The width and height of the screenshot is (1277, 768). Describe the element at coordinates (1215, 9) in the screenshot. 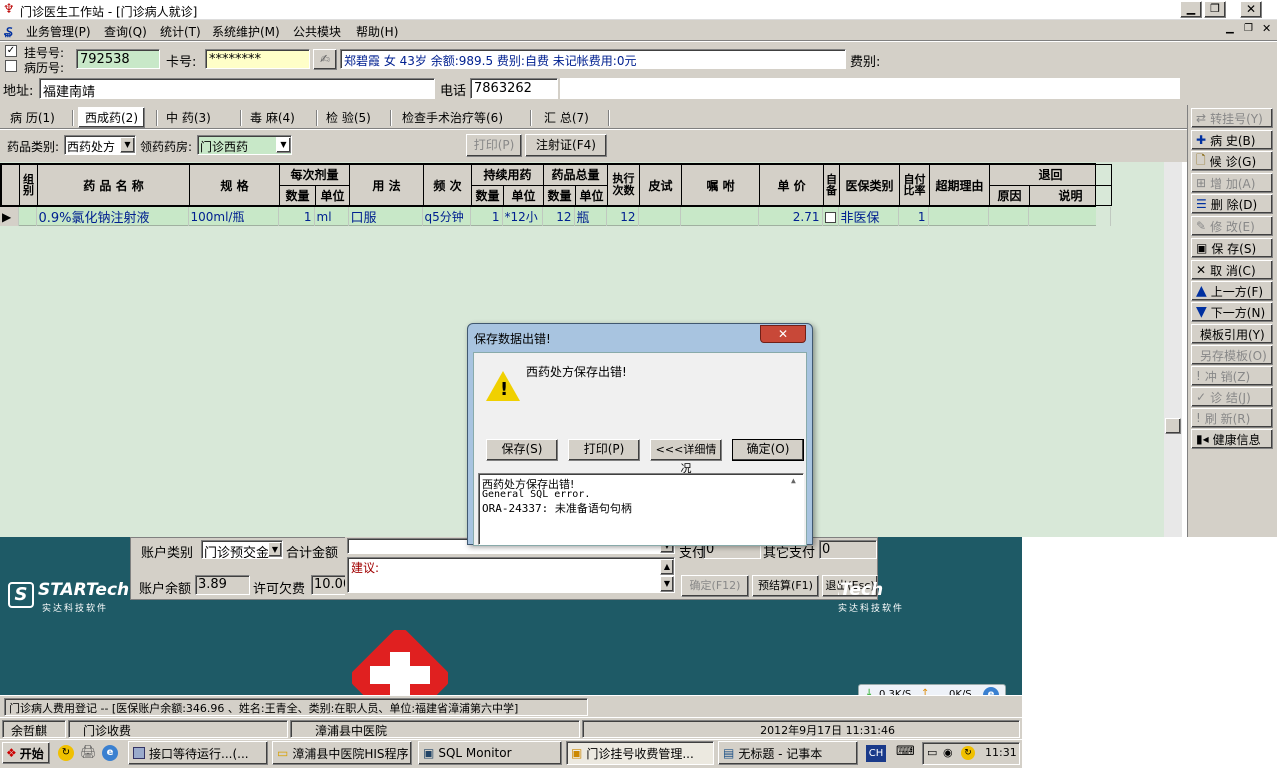

I see `restore-button: ❐` at that location.